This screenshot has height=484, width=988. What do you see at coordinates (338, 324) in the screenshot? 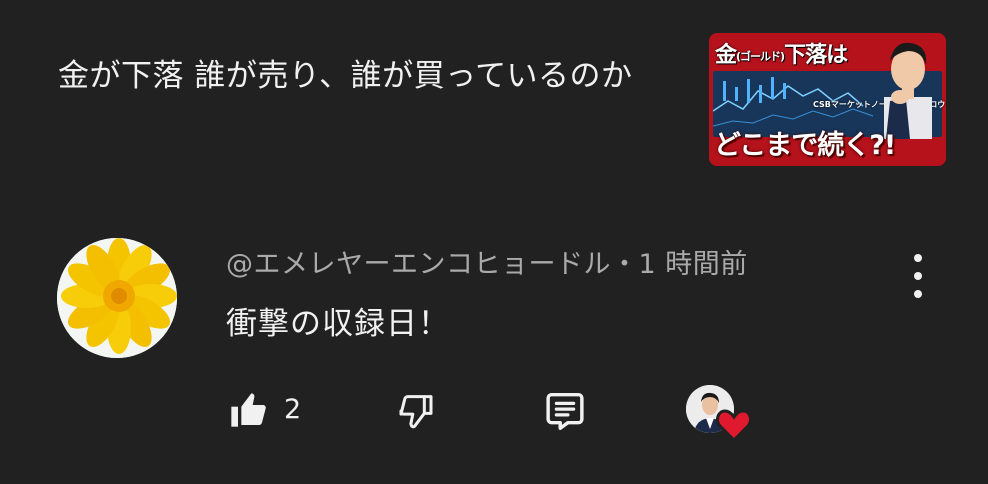
I see `comment-text: 衝撃の収録日！` at bounding box center [338, 324].